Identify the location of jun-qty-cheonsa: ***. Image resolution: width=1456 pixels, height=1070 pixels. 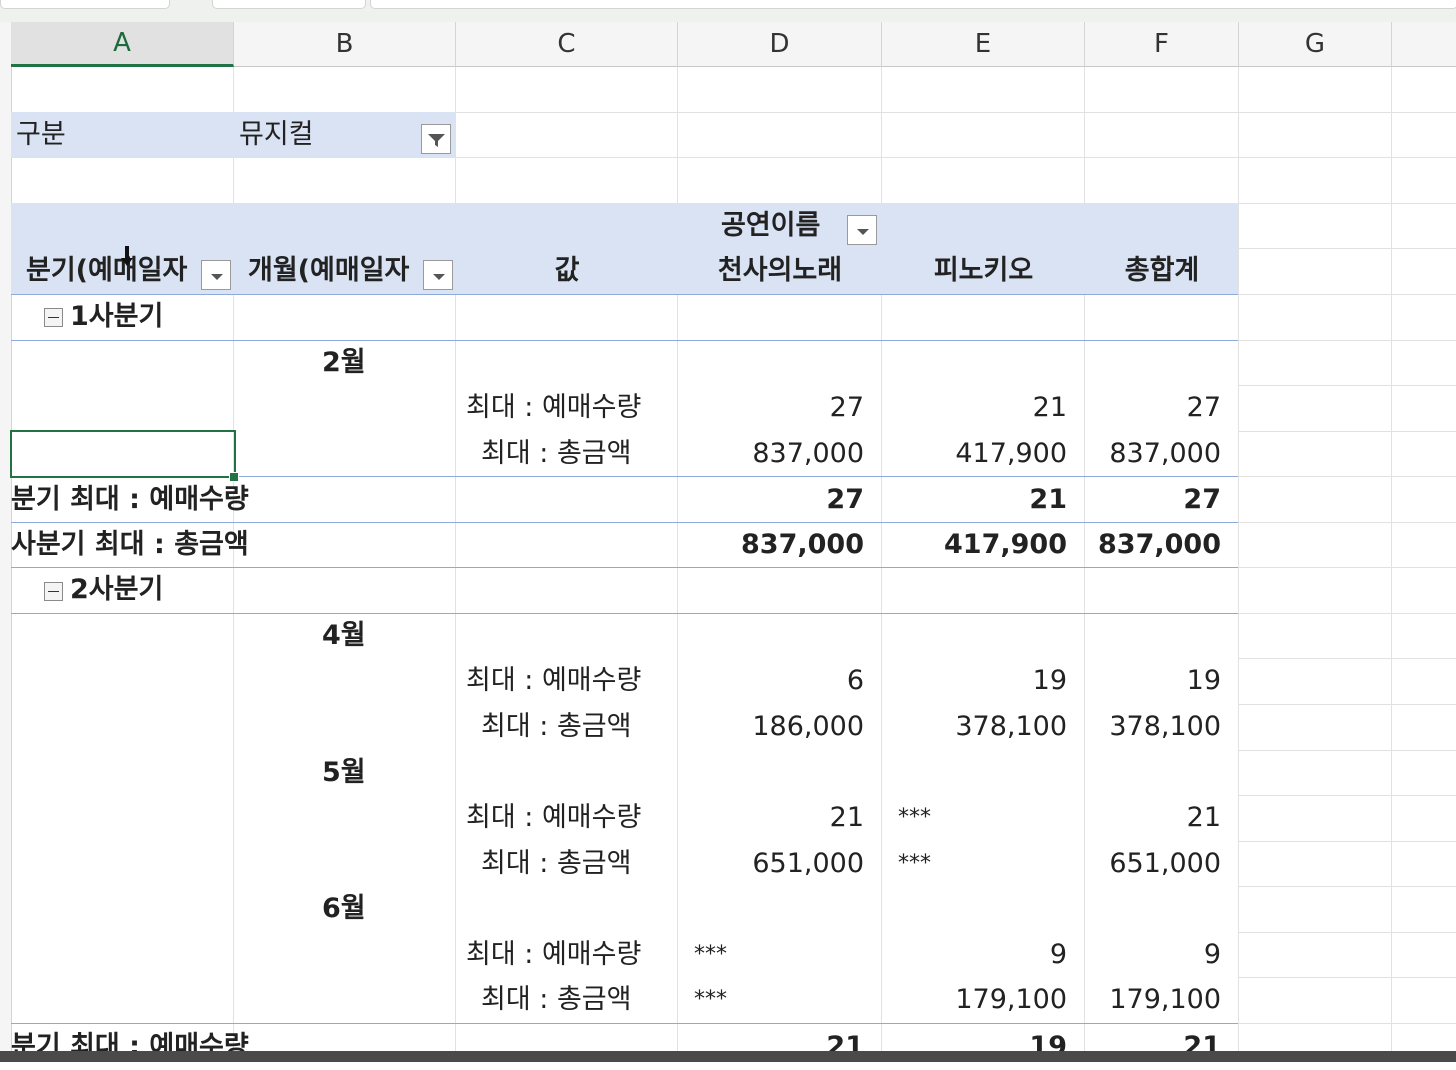
(710, 954).